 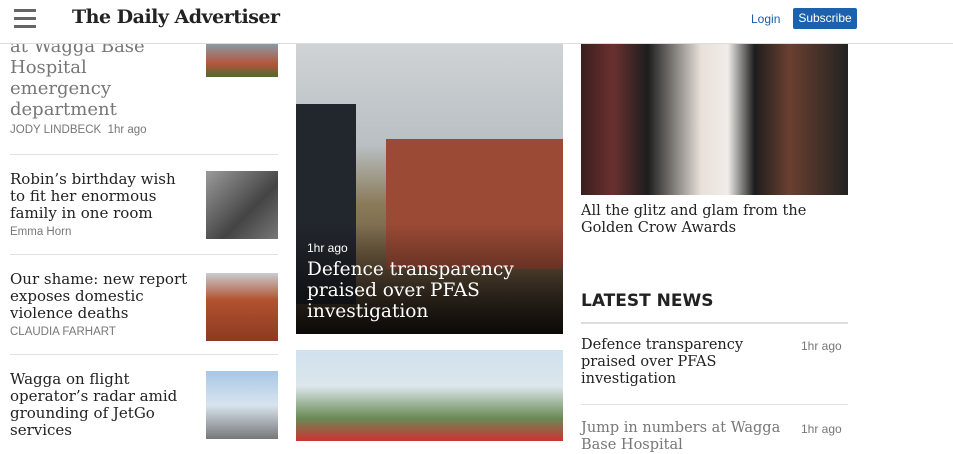 I want to click on login-link: Login, so click(x=765, y=19).